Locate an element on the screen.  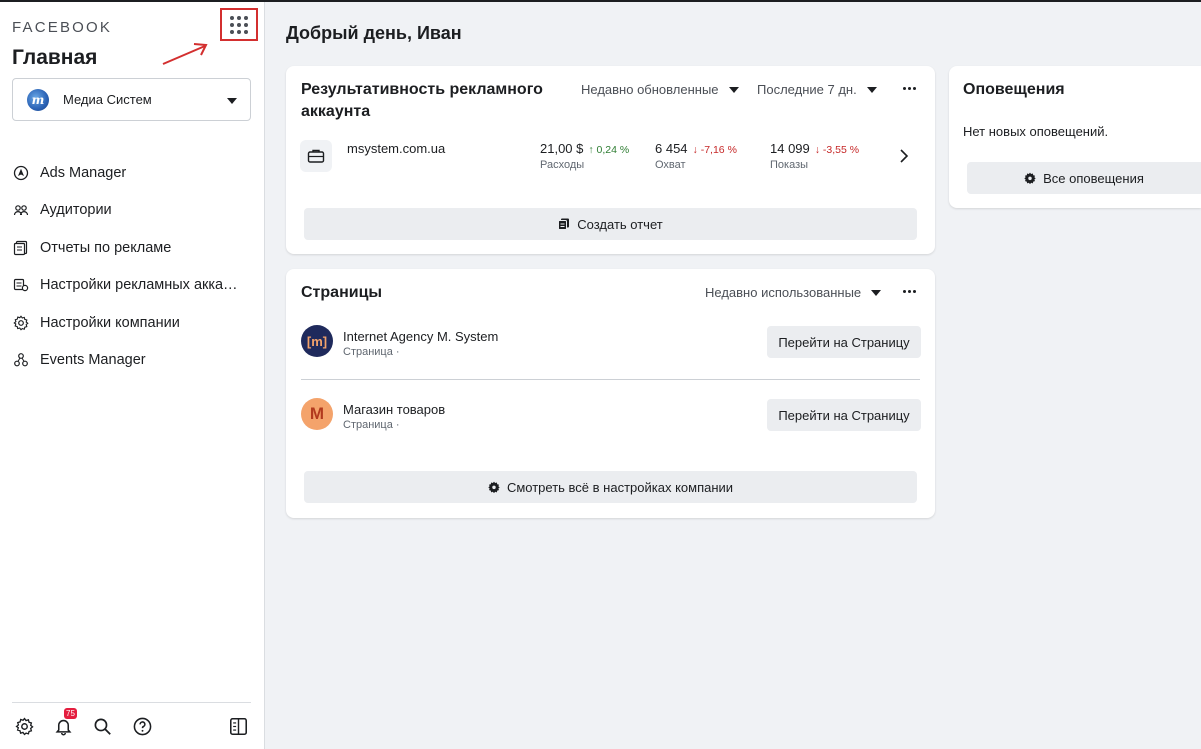
view-all-in-business-settings-button: Смотреть всё в настройках компании is located at coordinates (610, 487).